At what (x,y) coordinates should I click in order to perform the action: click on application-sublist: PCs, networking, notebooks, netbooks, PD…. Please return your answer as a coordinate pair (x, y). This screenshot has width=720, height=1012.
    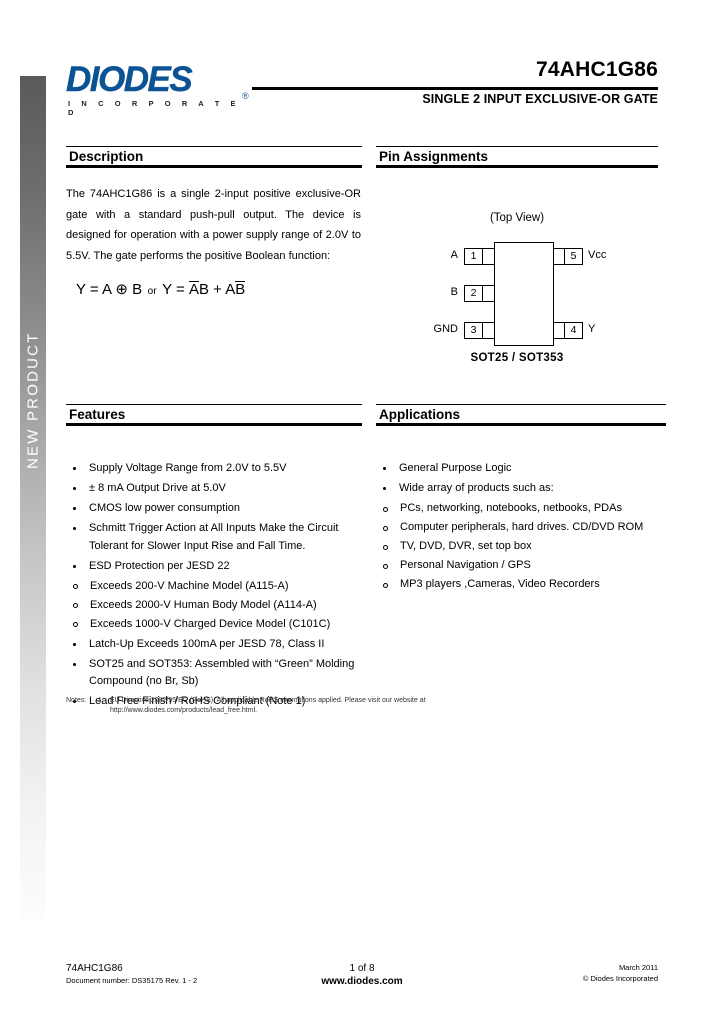
    Looking at the image, I should click on (521, 547).